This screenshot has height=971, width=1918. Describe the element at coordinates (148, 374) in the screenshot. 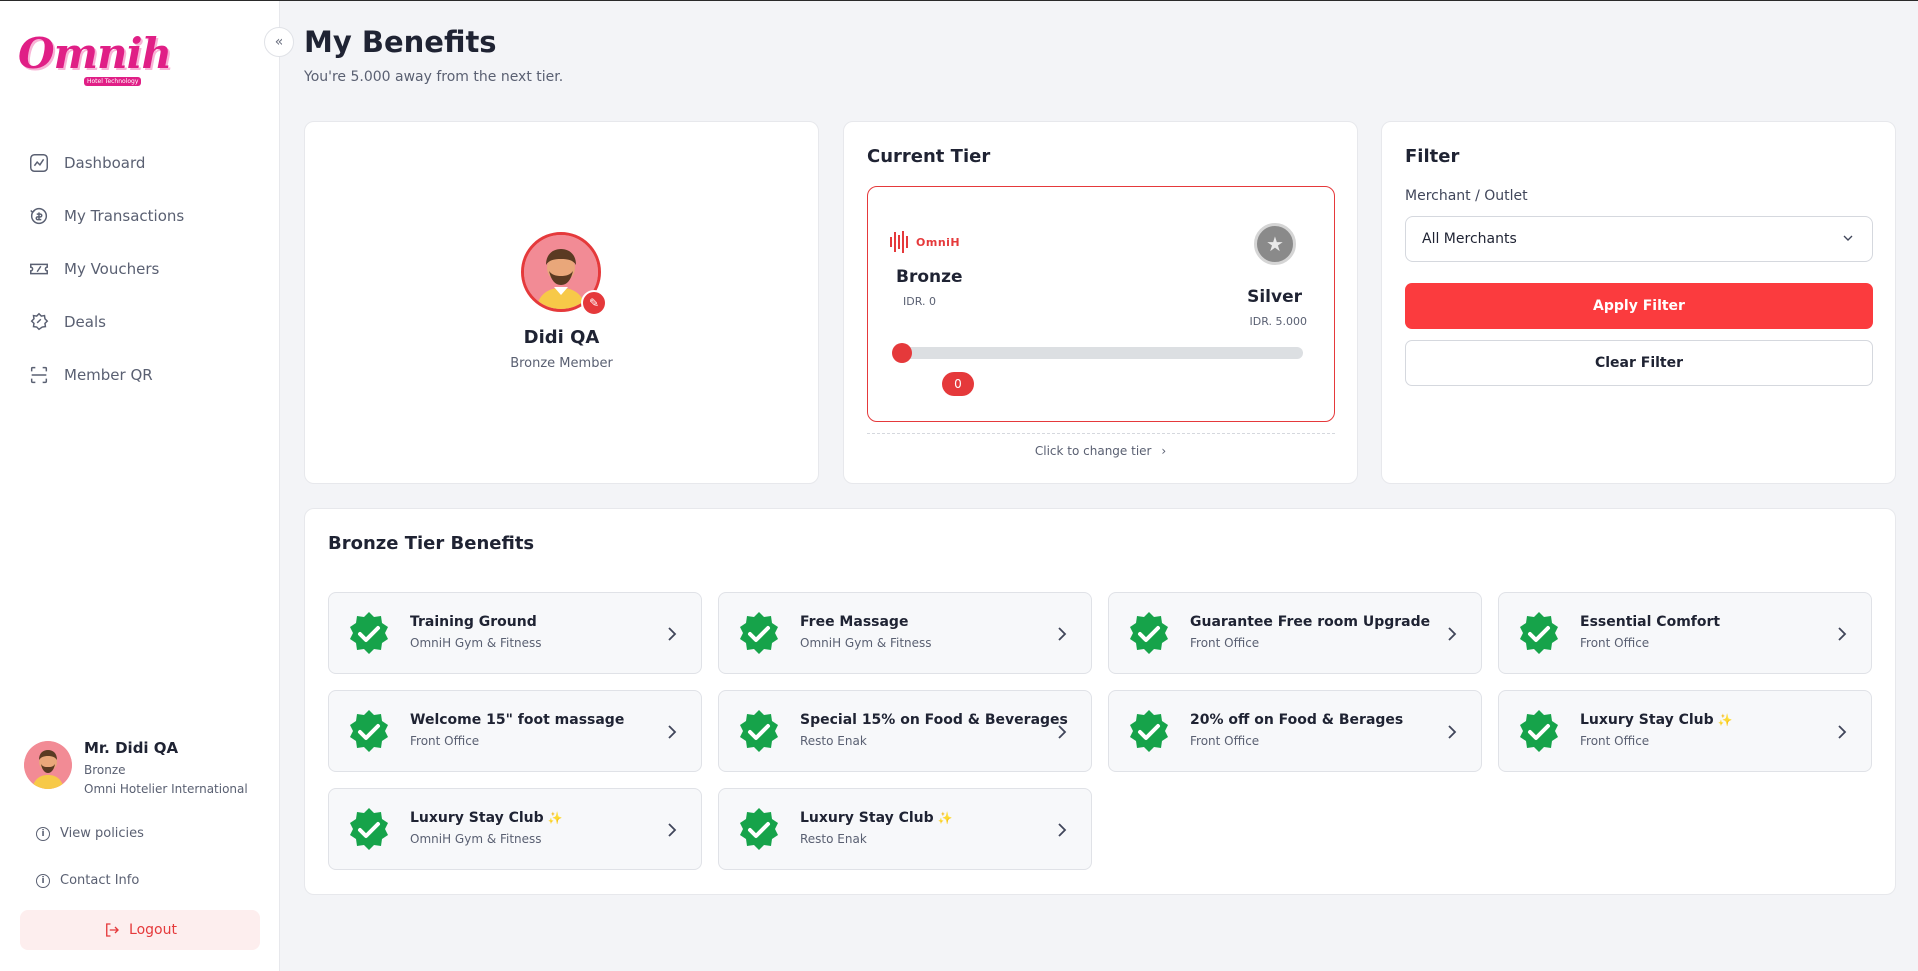

I see `sidebar-item-member-qr: Member QR` at that location.